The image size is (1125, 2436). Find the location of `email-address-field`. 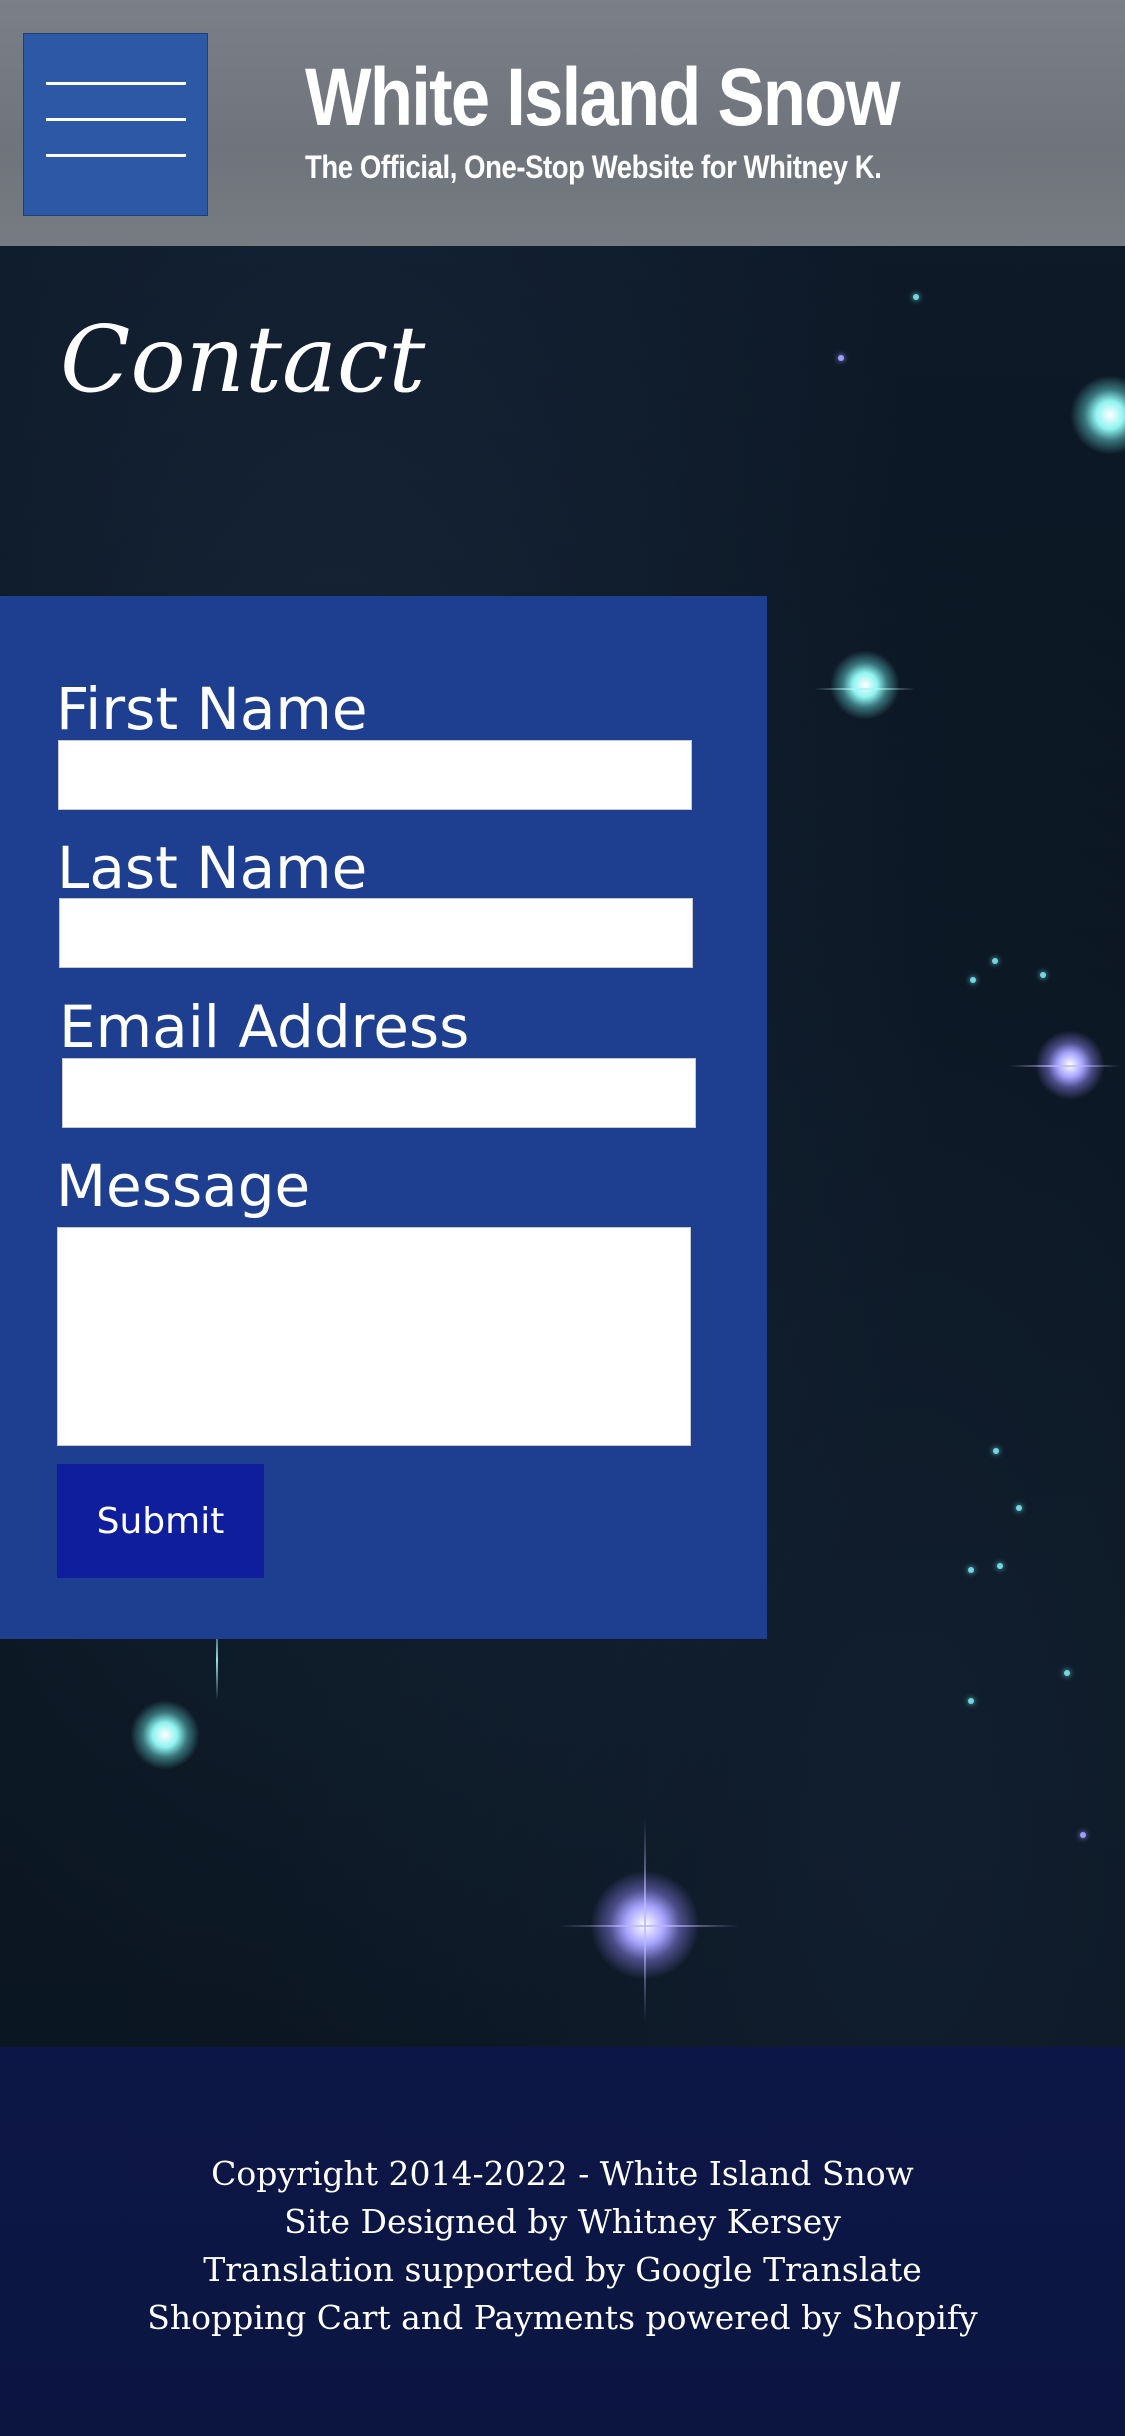

email-address-field is located at coordinates (379, 1093).